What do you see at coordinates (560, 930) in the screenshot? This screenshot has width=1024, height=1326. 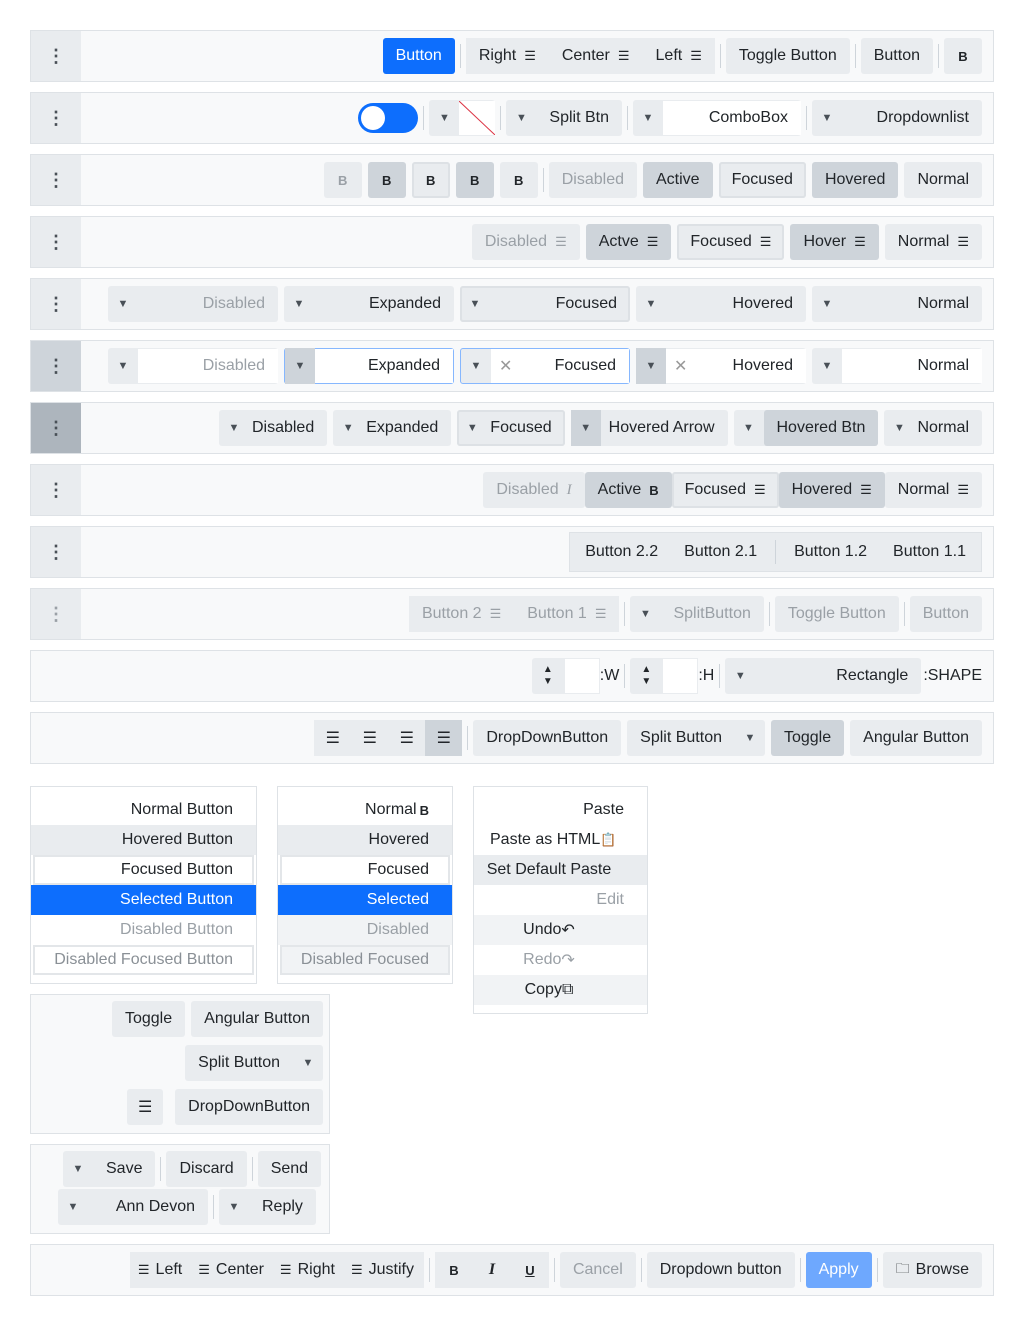 I see `menu-item-undo: Undo ↶` at bounding box center [560, 930].